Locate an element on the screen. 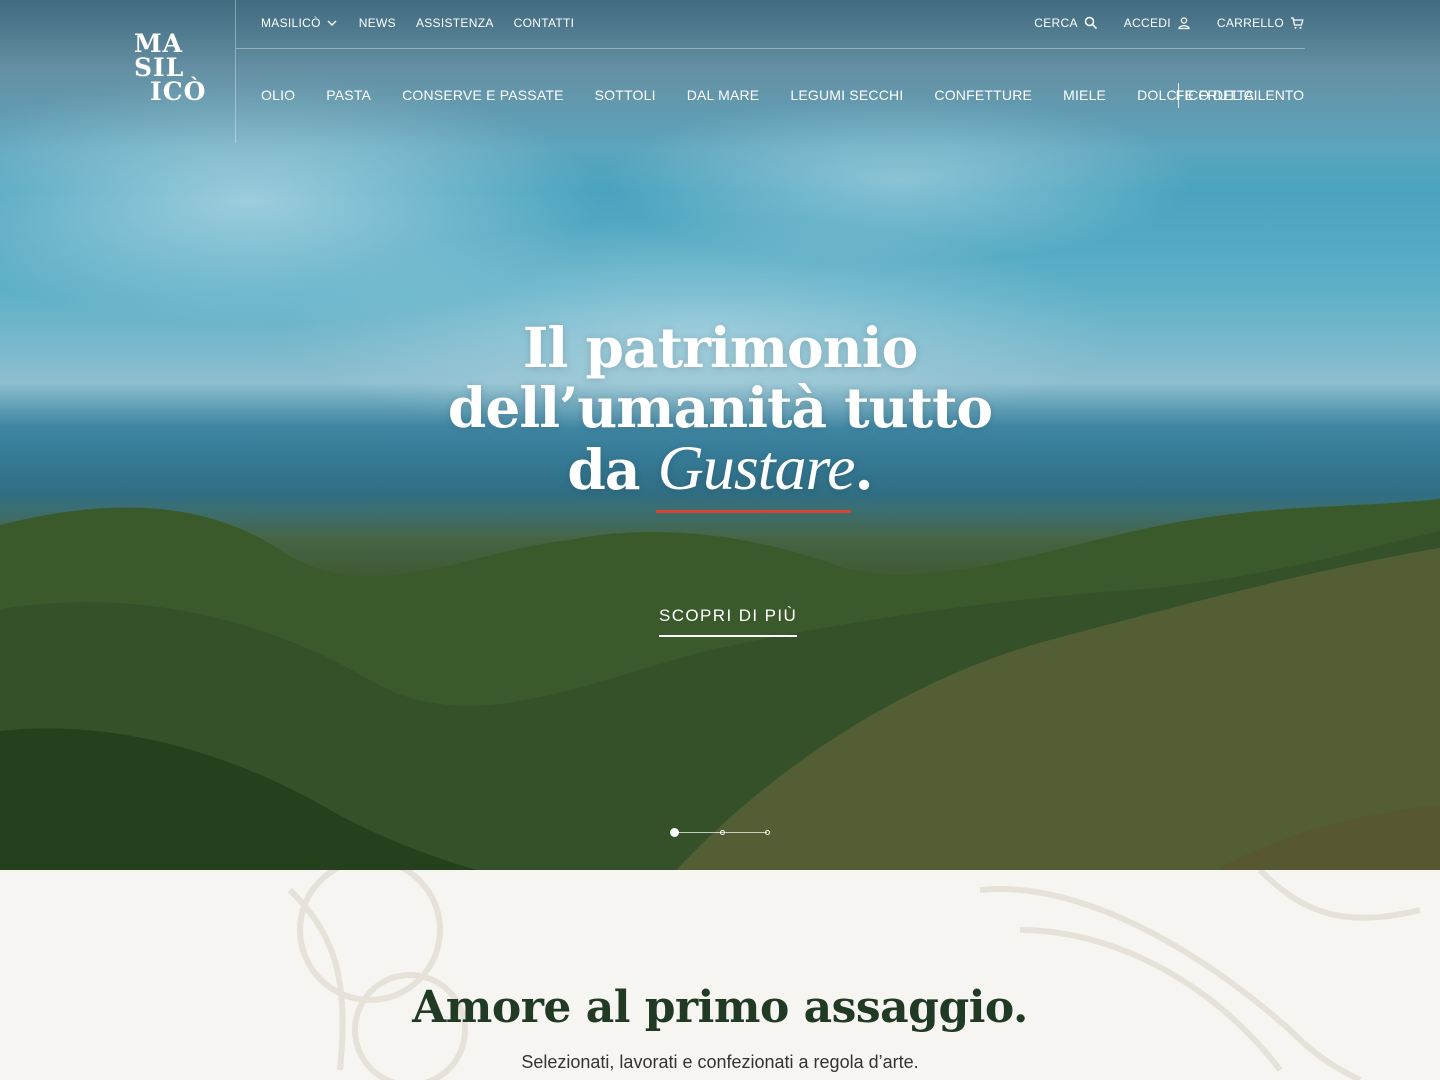 The width and height of the screenshot is (1440, 1080). header-vertical-divider is located at coordinates (235, 71).